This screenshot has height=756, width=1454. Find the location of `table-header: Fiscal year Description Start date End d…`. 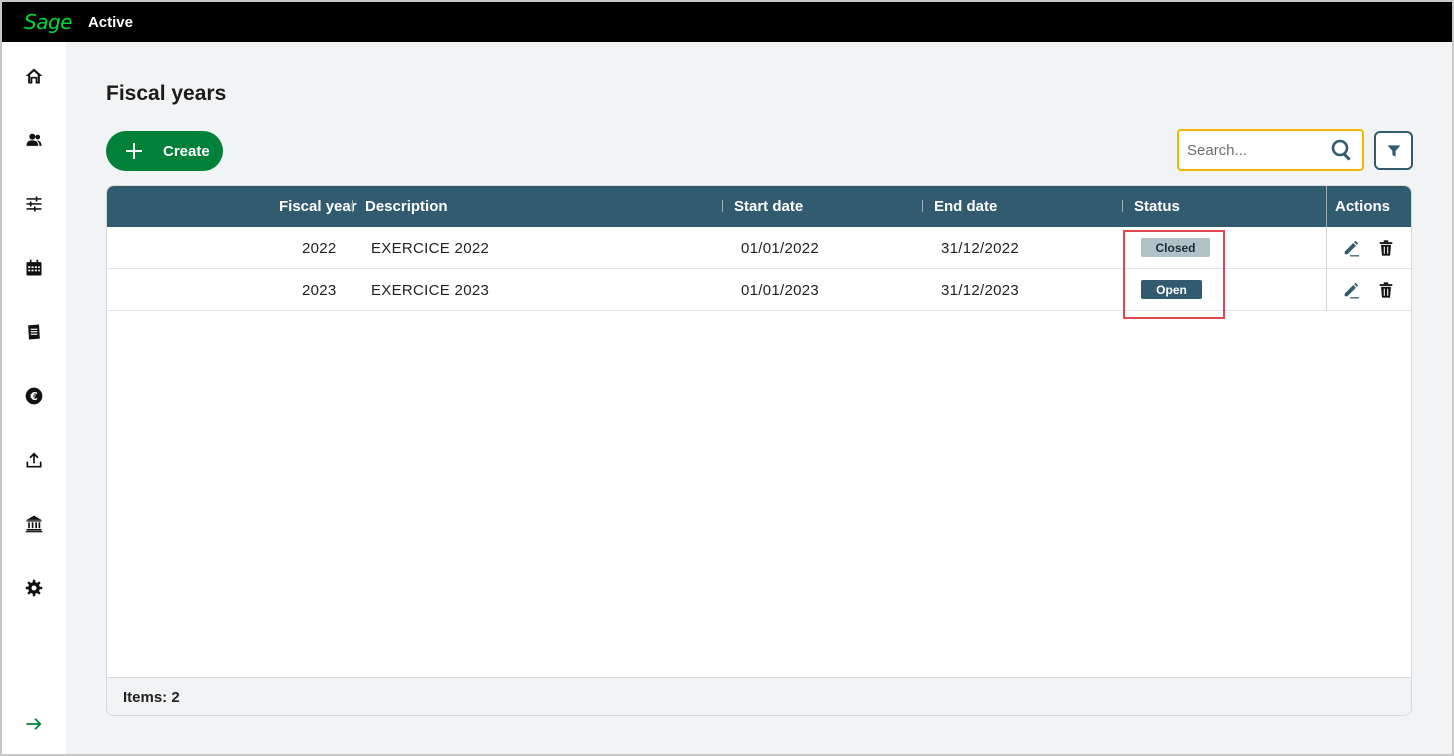

table-header: Fiscal year Description Start date End d… is located at coordinates (759, 206).